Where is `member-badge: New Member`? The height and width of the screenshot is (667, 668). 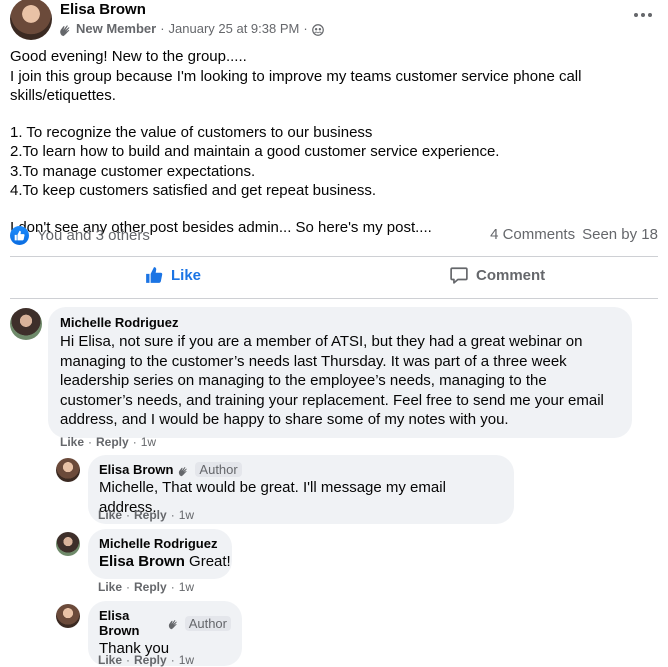 member-badge: New Member is located at coordinates (116, 28).